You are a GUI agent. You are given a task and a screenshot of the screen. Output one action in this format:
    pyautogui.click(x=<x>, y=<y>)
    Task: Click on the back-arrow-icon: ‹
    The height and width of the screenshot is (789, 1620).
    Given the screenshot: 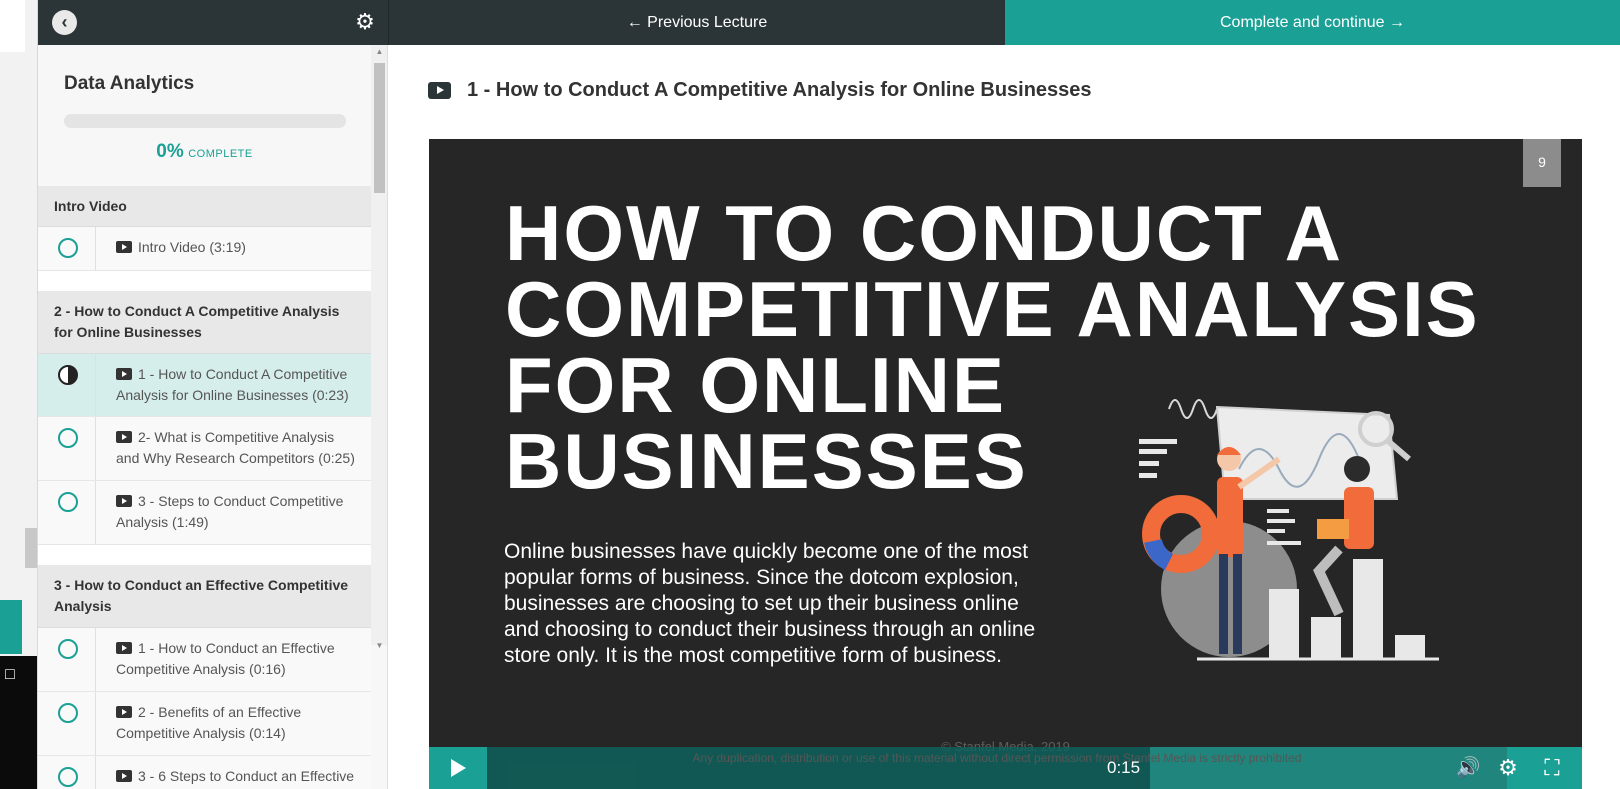 What is the action you would take?
    pyautogui.click(x=64, y=22)
    